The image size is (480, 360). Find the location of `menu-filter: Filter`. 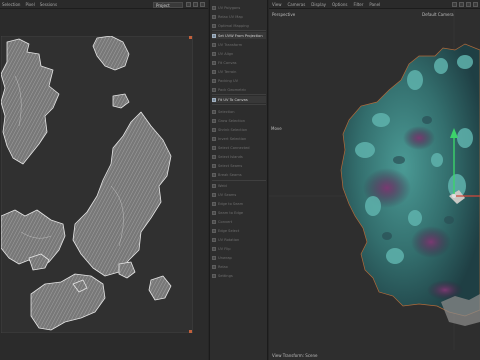

menu-filter: Filter is located at coordinates (358, 4).